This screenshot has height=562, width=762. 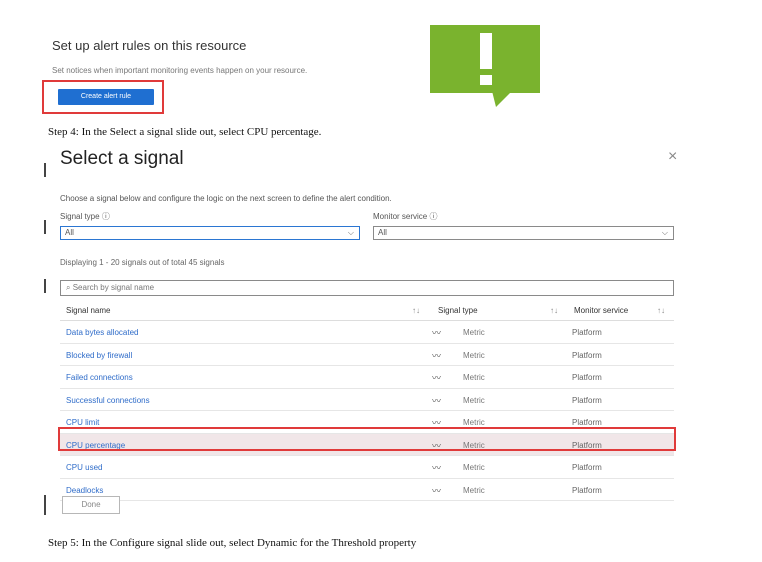 I want to click on signal-name-link: Blocked by firewall, so click(x=99, y=355).